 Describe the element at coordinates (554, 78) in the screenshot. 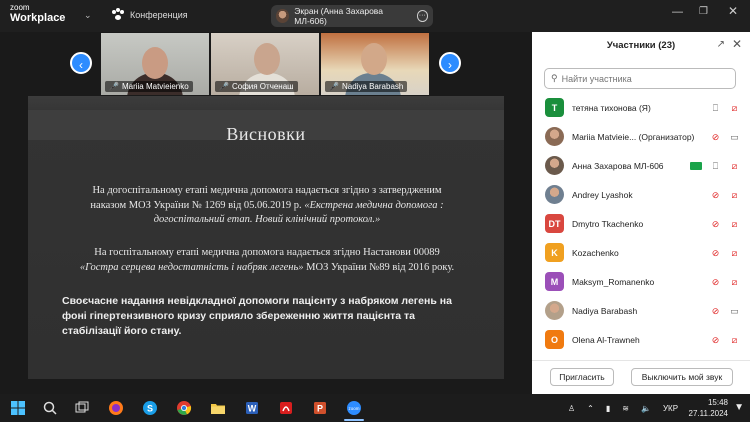

I see `search-icon: ⚲` at that location.